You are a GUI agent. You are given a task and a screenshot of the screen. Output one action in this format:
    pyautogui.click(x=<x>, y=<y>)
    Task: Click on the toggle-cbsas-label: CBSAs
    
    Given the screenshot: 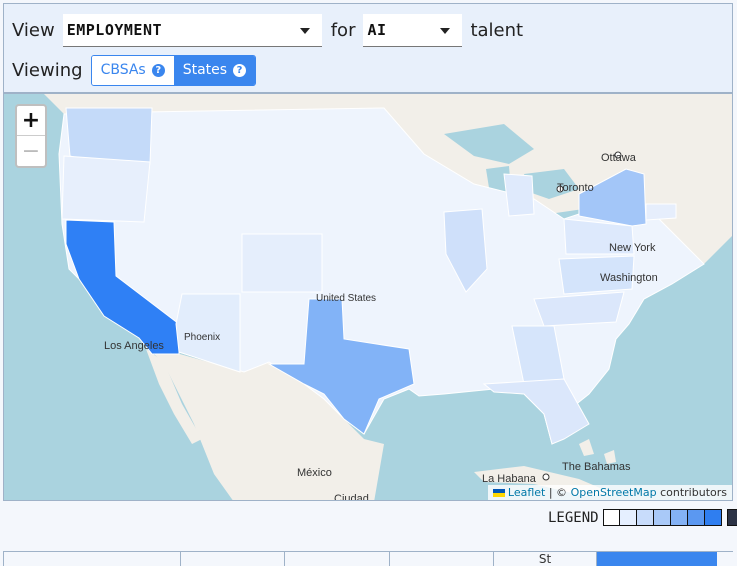 What is the action you would take?
    pyautogui.click(x=123, y=70)
    